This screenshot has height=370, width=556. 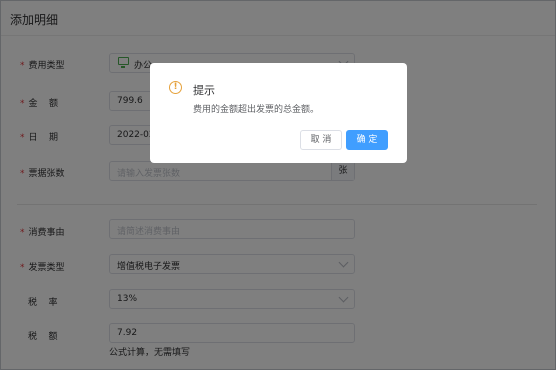 I want to click on warning-icon: !, so click(x=175, y=87).